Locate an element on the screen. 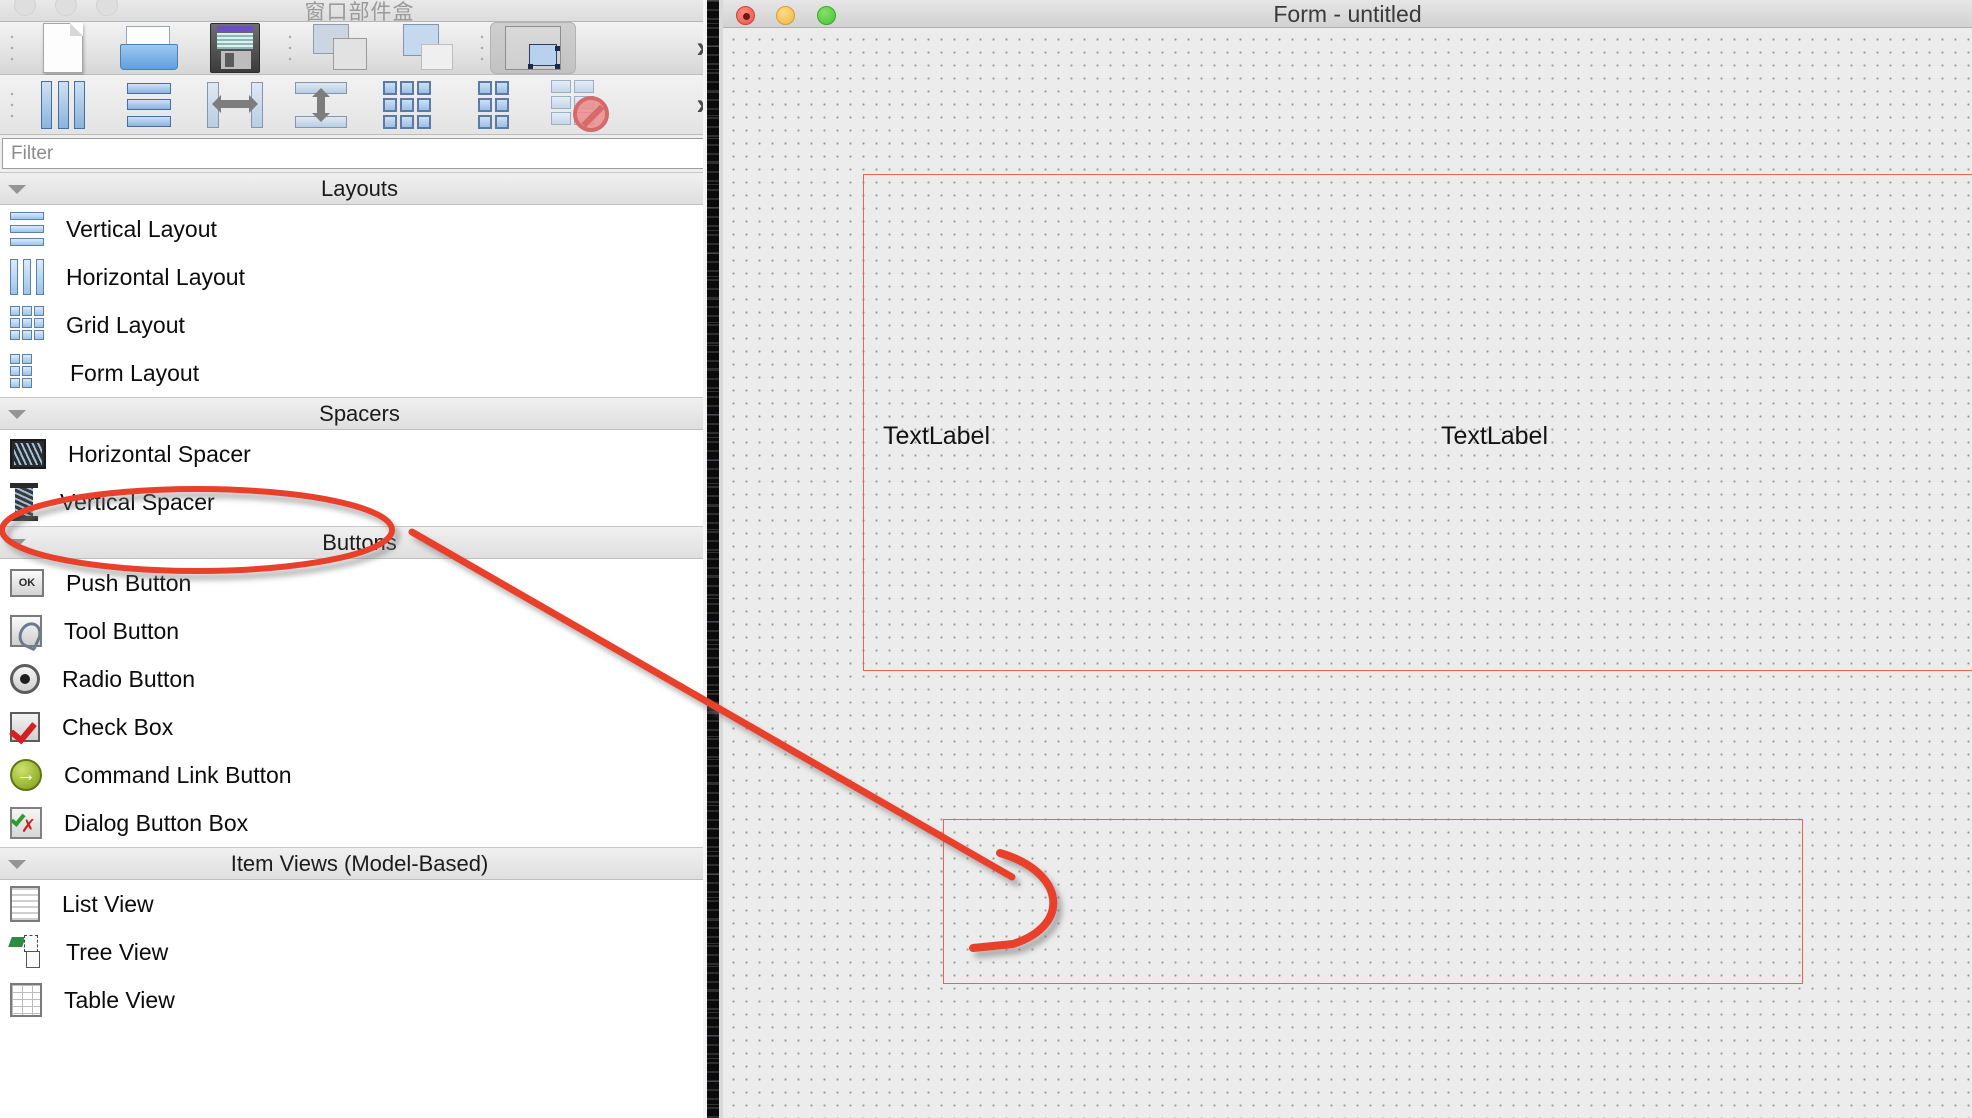 The height and width of the screenshot is (1118, 1972). list-view-icon is located at coordinates (25, 904).